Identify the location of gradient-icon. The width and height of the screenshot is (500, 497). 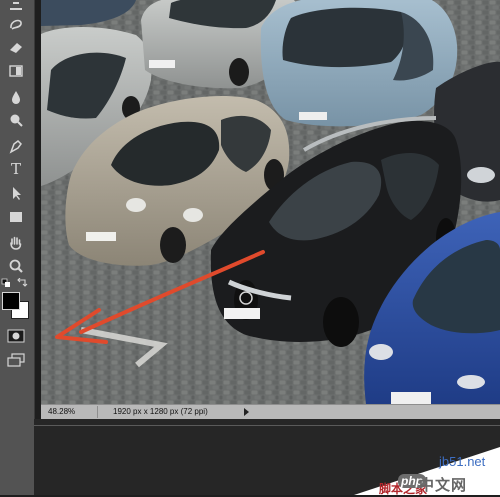
(16, 71).